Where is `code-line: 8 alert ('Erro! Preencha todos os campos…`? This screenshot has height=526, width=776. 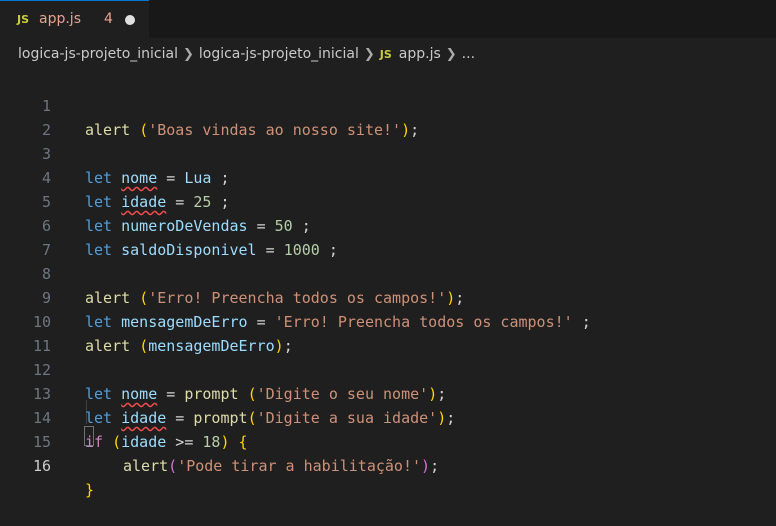
code-line: 8 alert ('Erro! Preencha todos os campos… is located at coordinates (388, 272).